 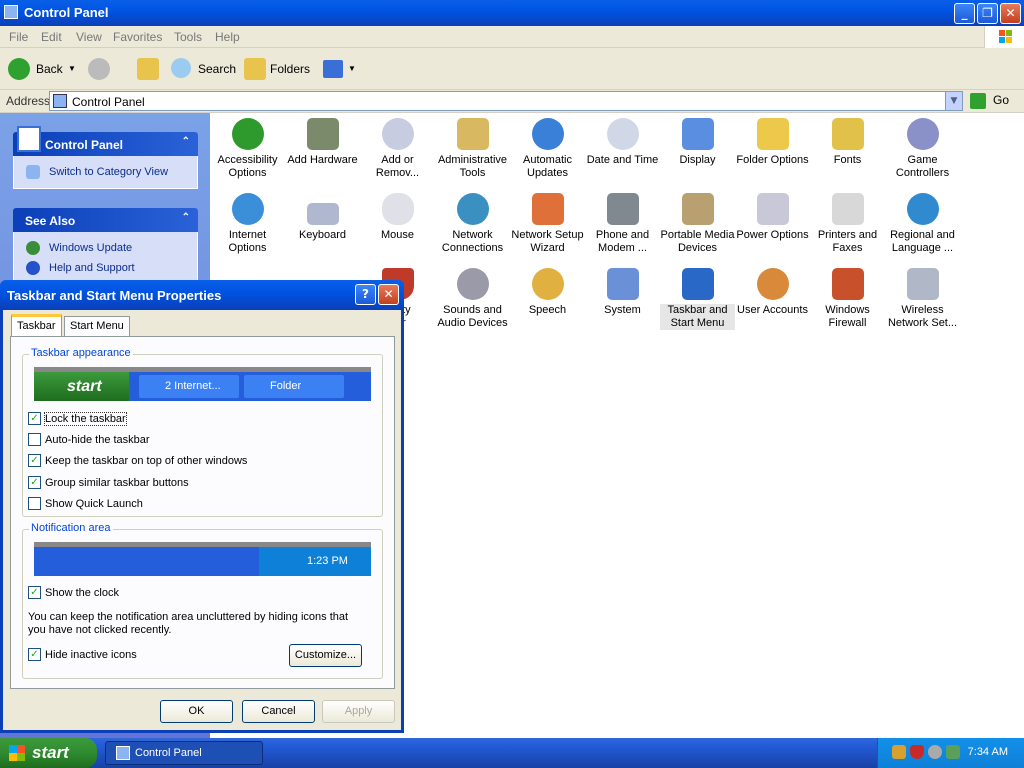 I want to click on folders-button: Folders, so click(x=279, y=69).